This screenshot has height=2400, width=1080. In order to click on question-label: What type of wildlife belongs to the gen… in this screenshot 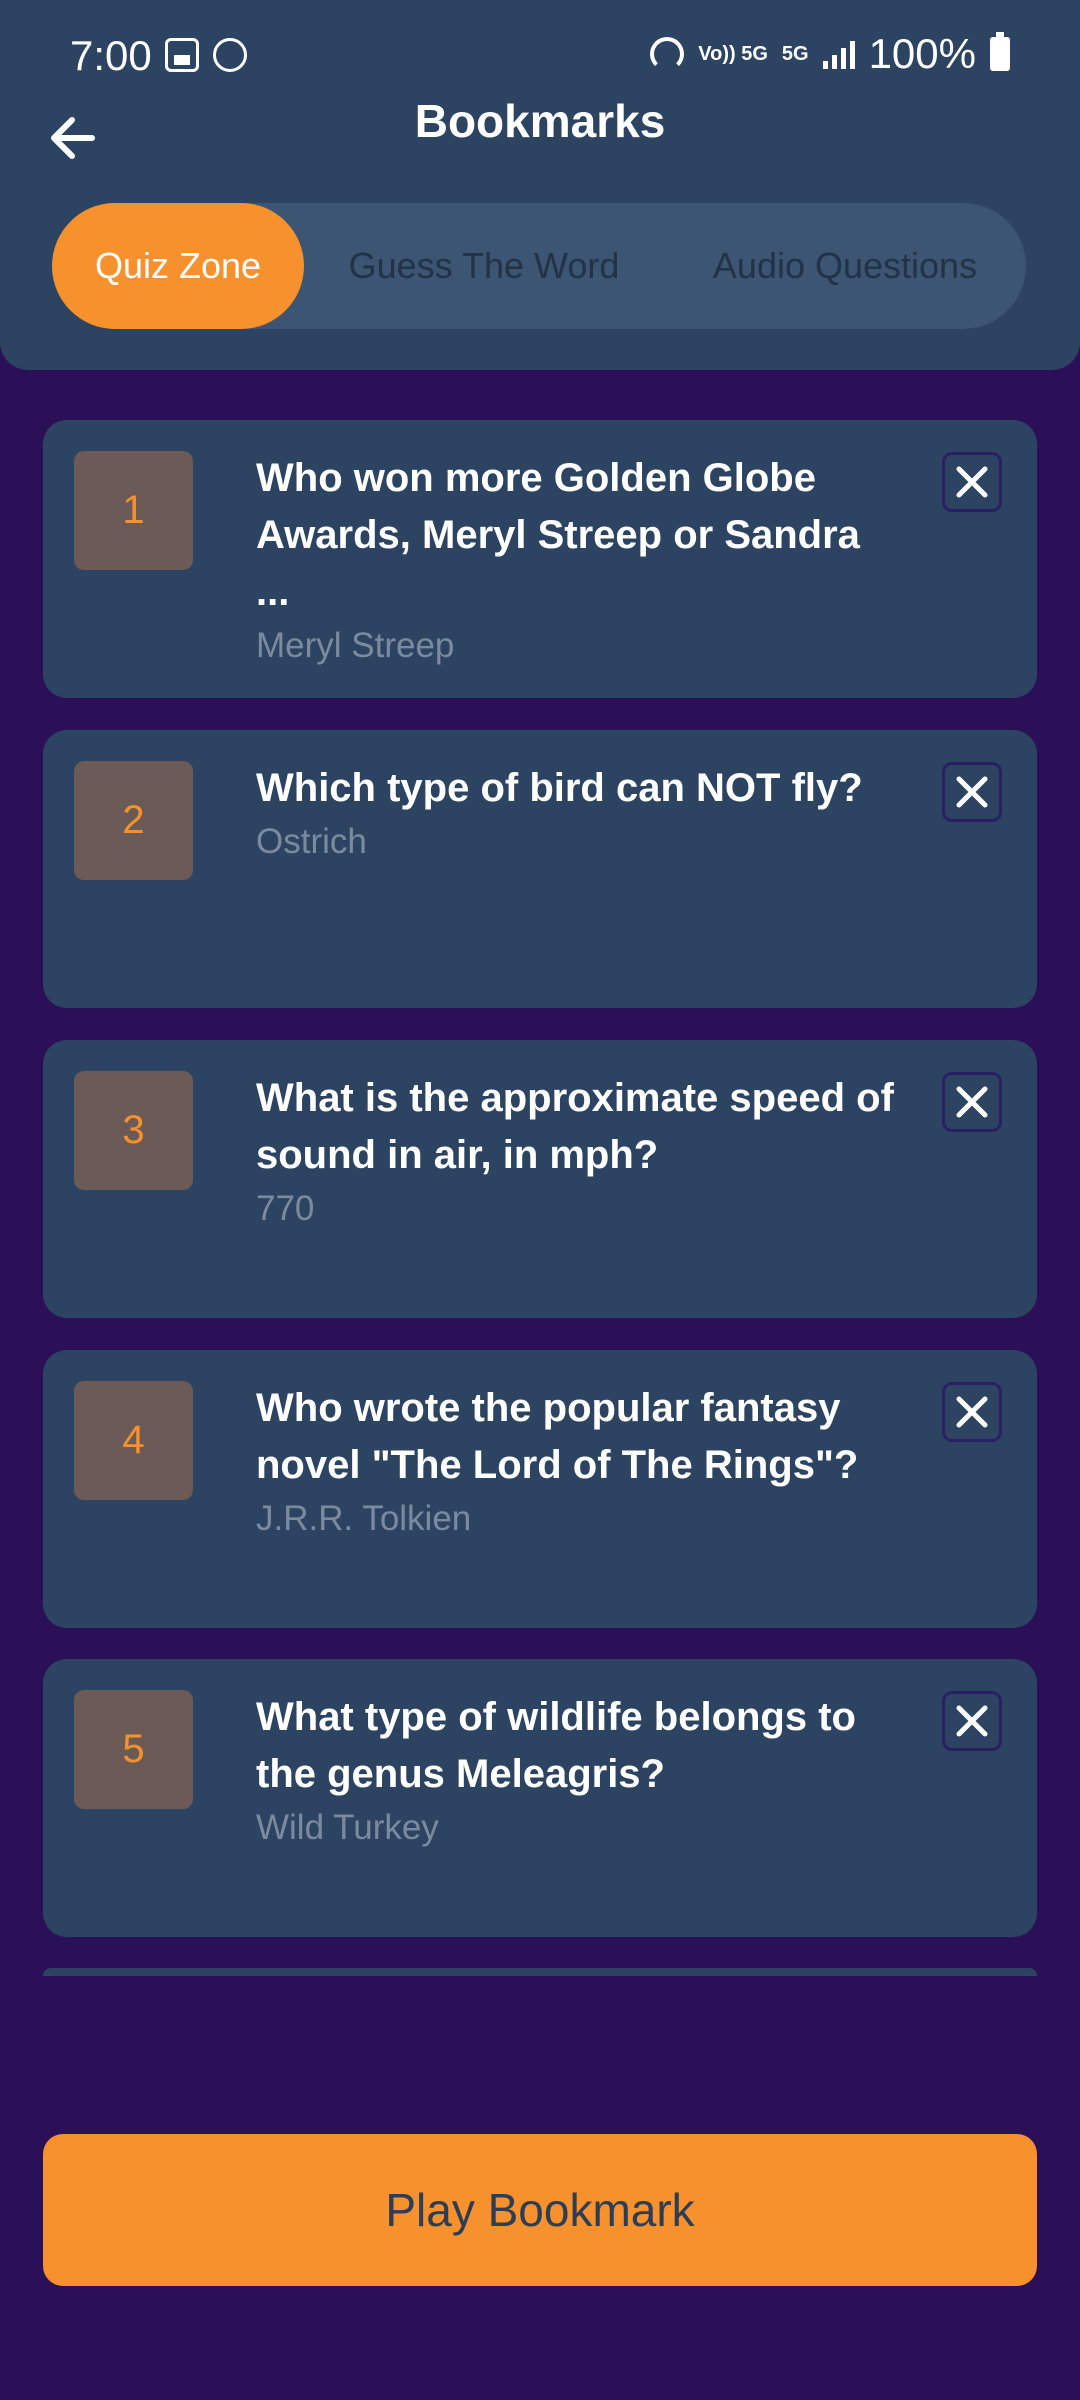, I will do `click(556, 1745)`.